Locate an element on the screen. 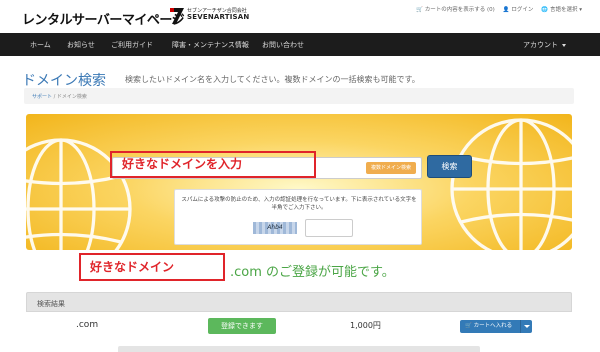 The width and height of the screenshot is (600, 352). multi-domain-search-button: 複数ドメイン検索 is located at coordinates (391, 168).